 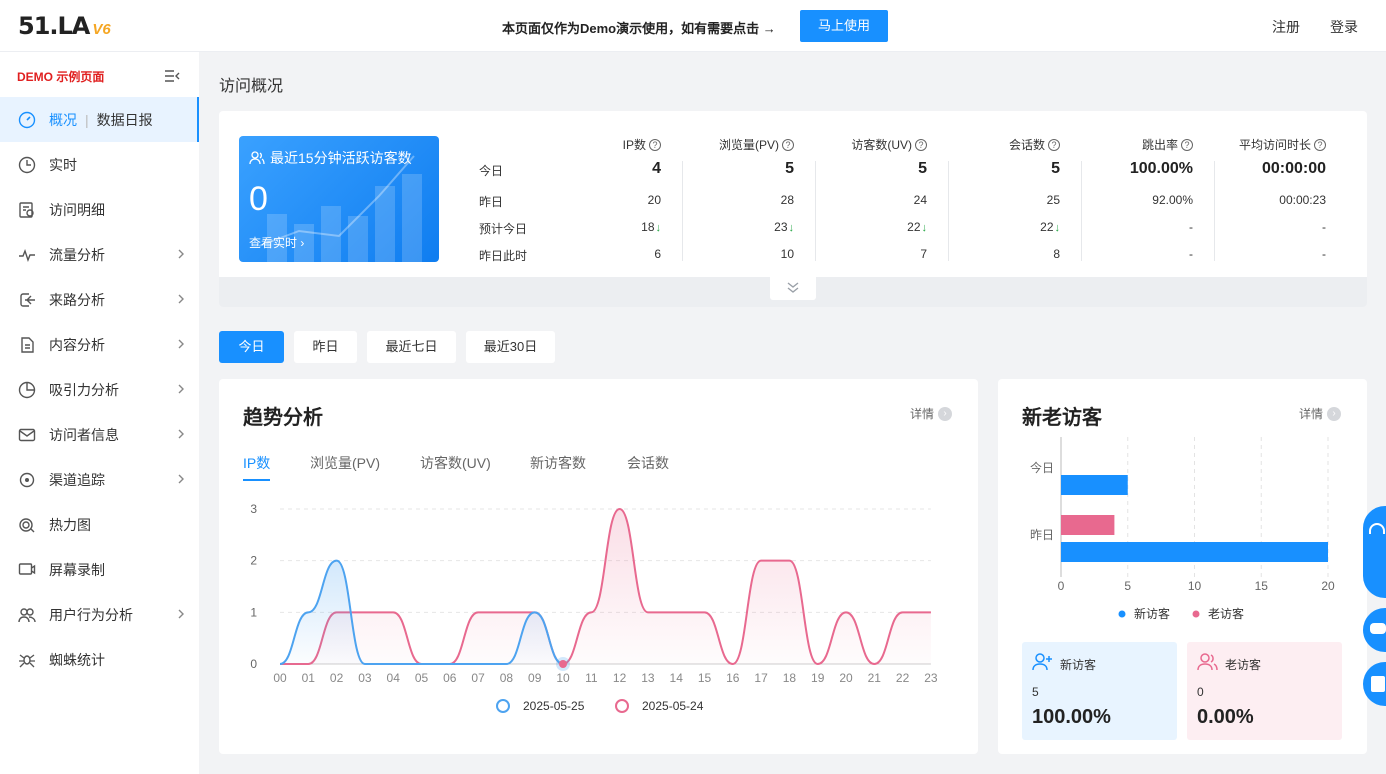 I want to click on legend-label: 老访客, so click(x=1226, y=613).